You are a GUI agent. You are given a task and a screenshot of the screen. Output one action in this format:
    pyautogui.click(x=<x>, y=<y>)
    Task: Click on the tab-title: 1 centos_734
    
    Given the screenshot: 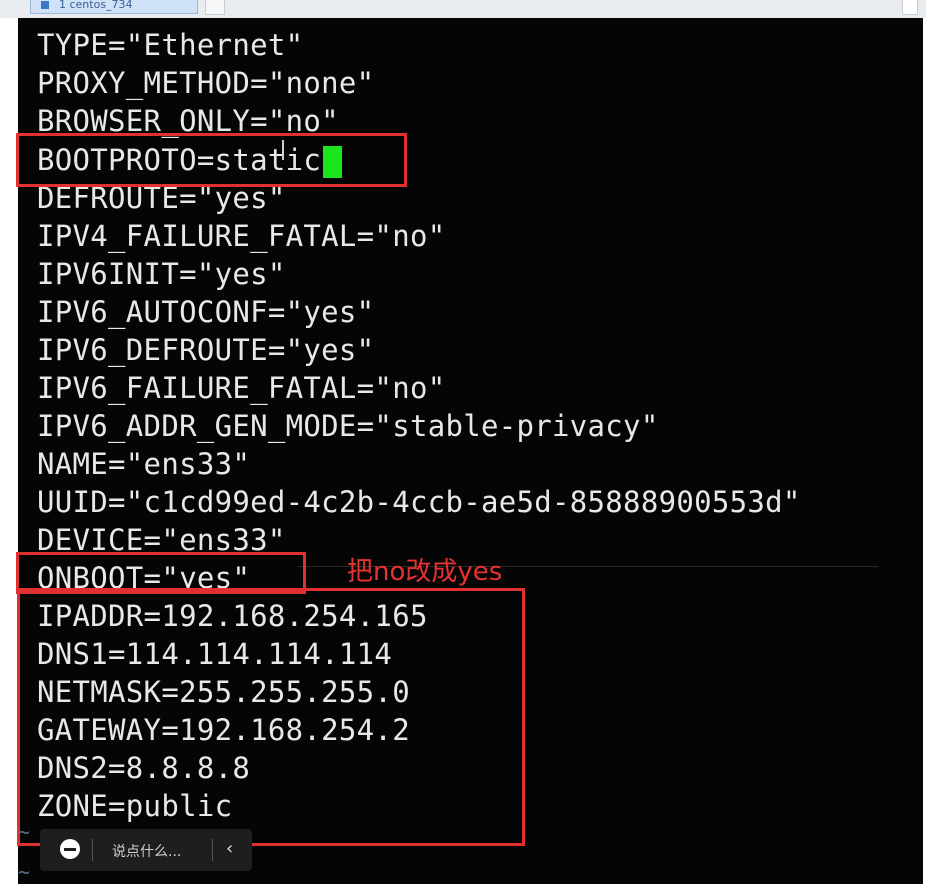 What is the action you would take?
    pyautogui.click(x=96, y=5)
    